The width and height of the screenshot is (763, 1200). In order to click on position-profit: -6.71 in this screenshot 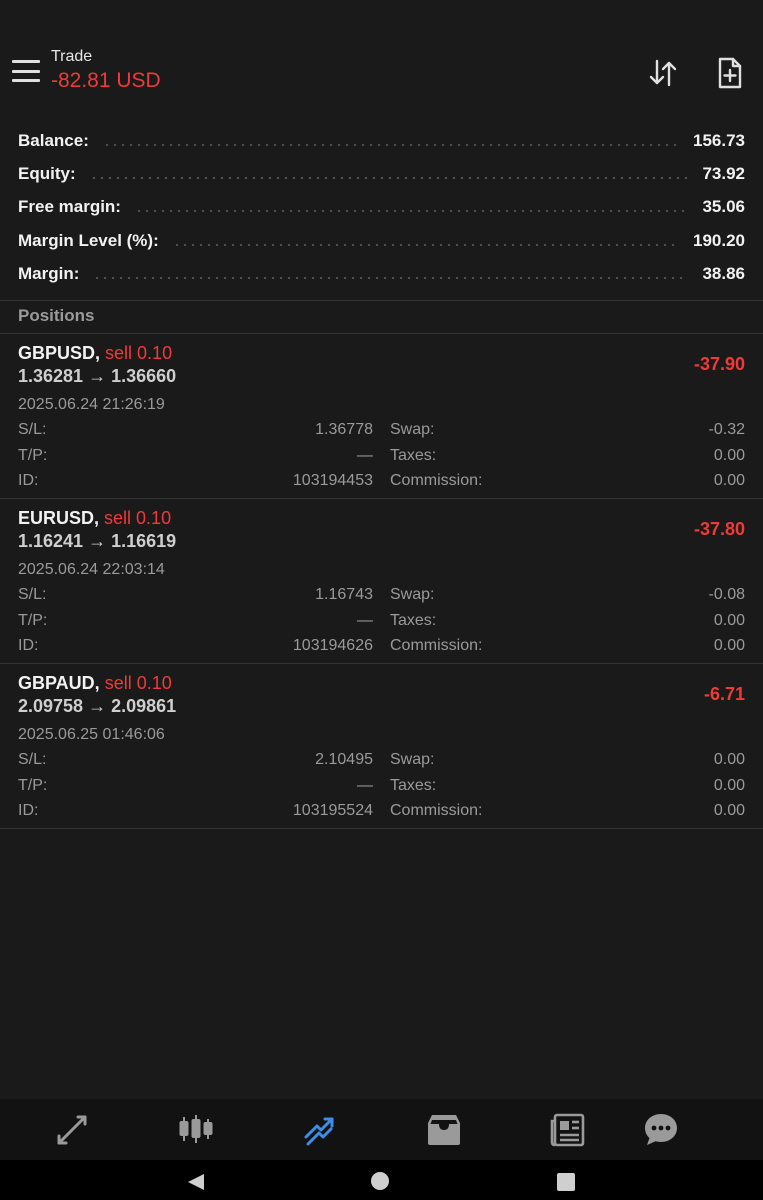, I will do `click(724, 694)`.